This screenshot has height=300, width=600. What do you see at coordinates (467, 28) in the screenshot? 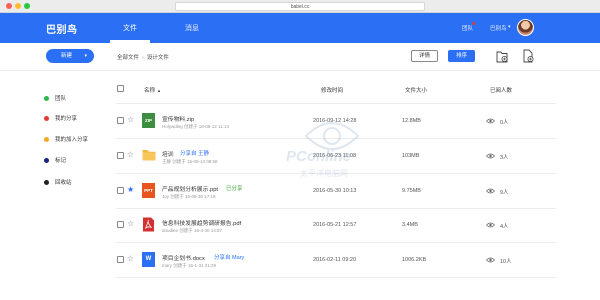
I see `team-link: 团队` at bounding box center [467, 28].